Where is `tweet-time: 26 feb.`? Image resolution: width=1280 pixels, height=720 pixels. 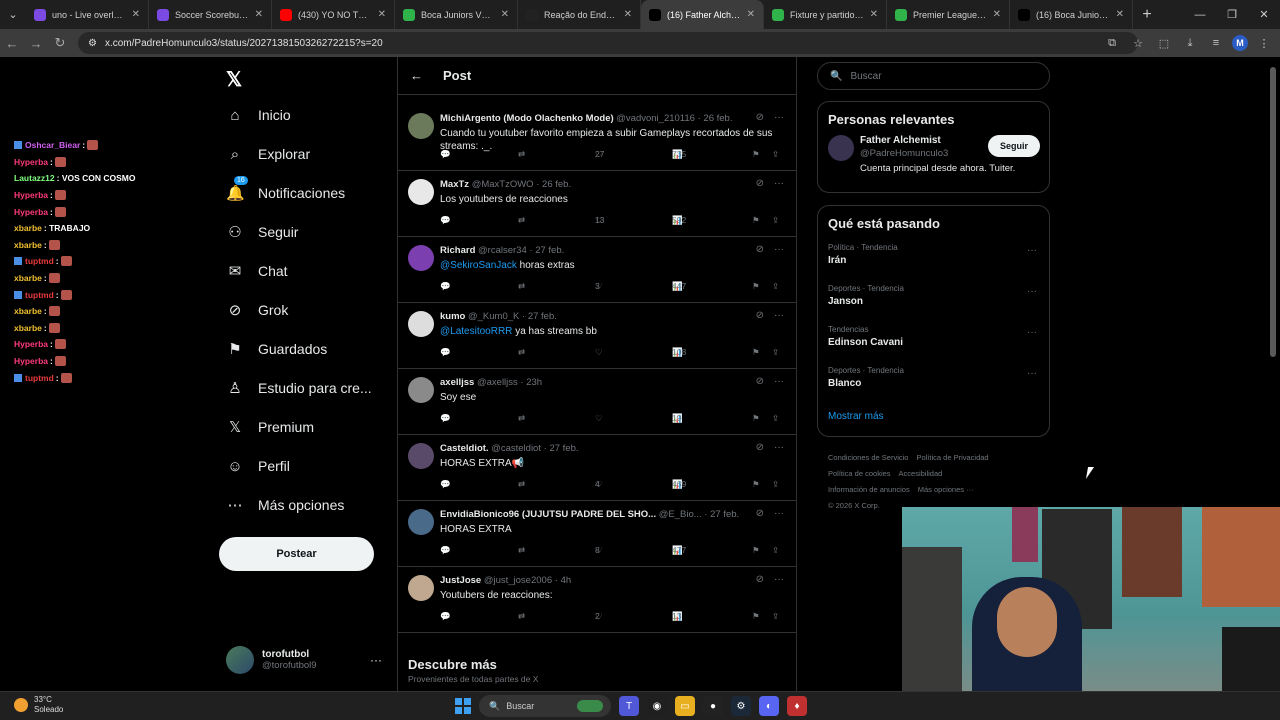
tweet-time: 26 feb. is located at coordinates (556, 184).